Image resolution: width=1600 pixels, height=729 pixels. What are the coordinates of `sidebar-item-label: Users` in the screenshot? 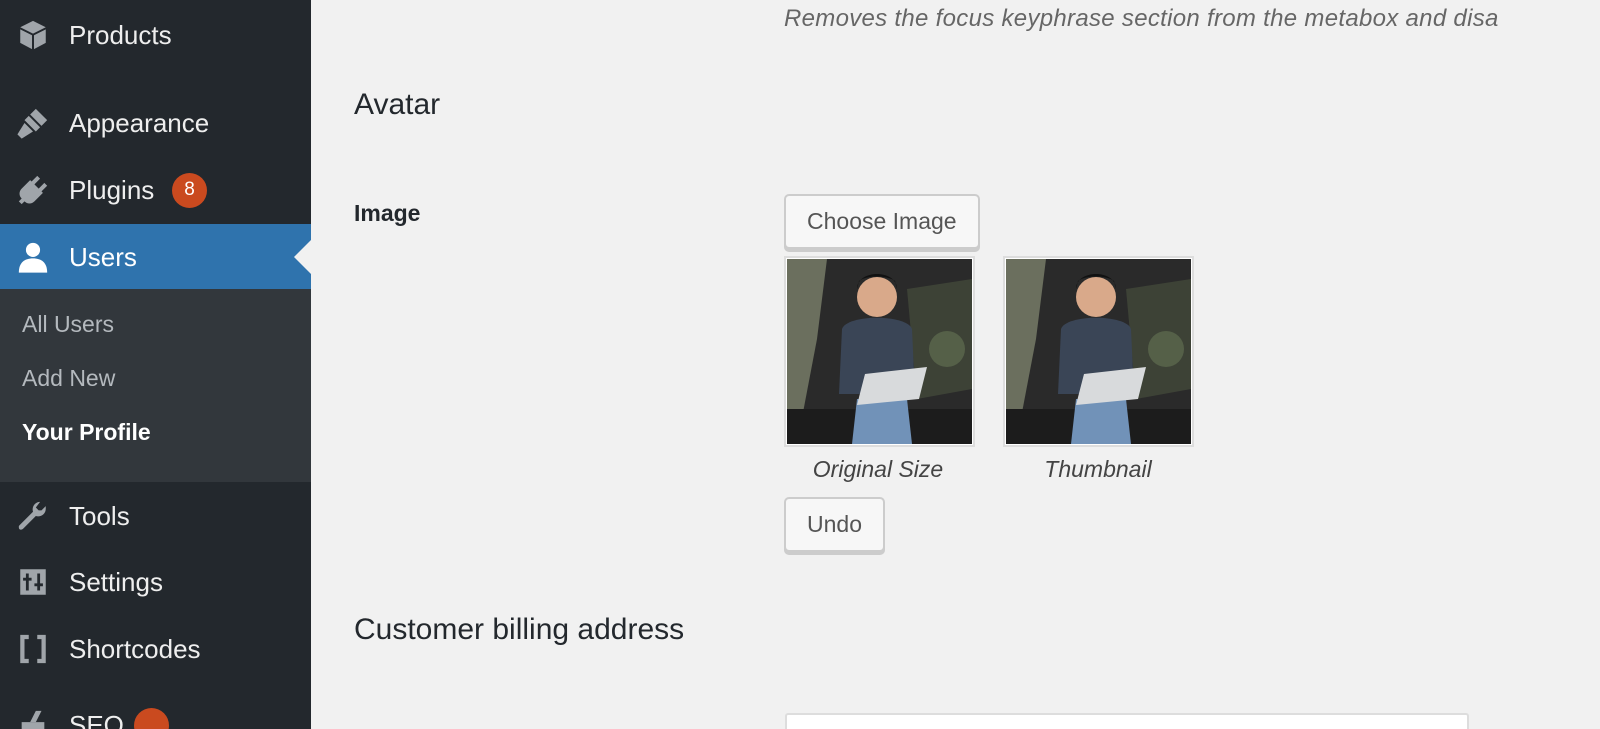 It's located at (103, 256).